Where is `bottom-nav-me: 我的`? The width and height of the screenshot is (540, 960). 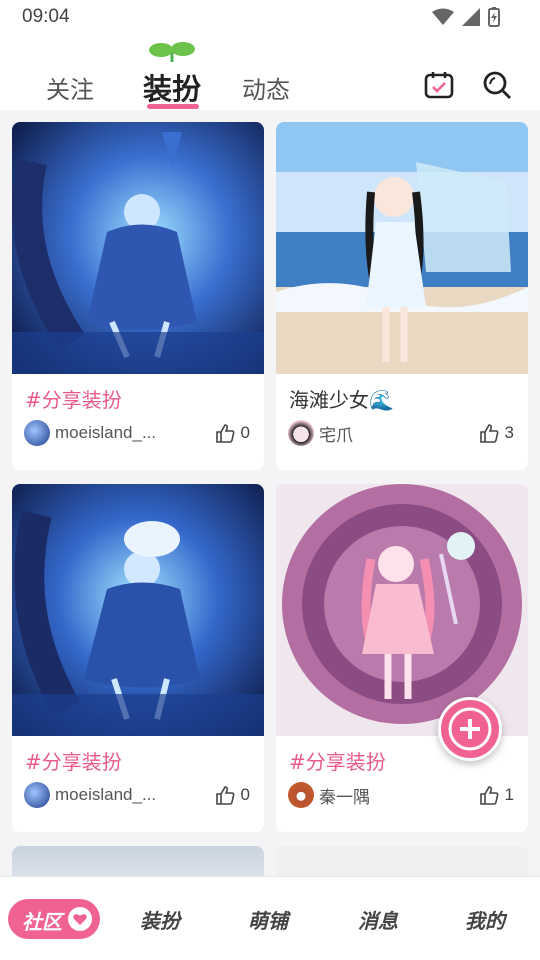
bottom-nav-me: 我的 is located at coordinates (485, 919).